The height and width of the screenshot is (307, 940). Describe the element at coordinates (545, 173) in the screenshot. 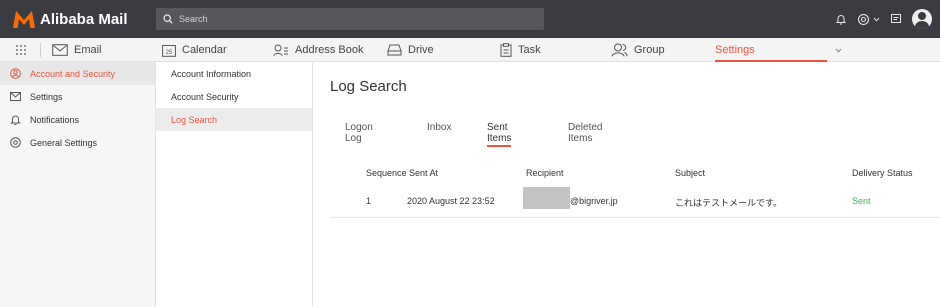

I see `column-header-recipient: Recipient` at that location.